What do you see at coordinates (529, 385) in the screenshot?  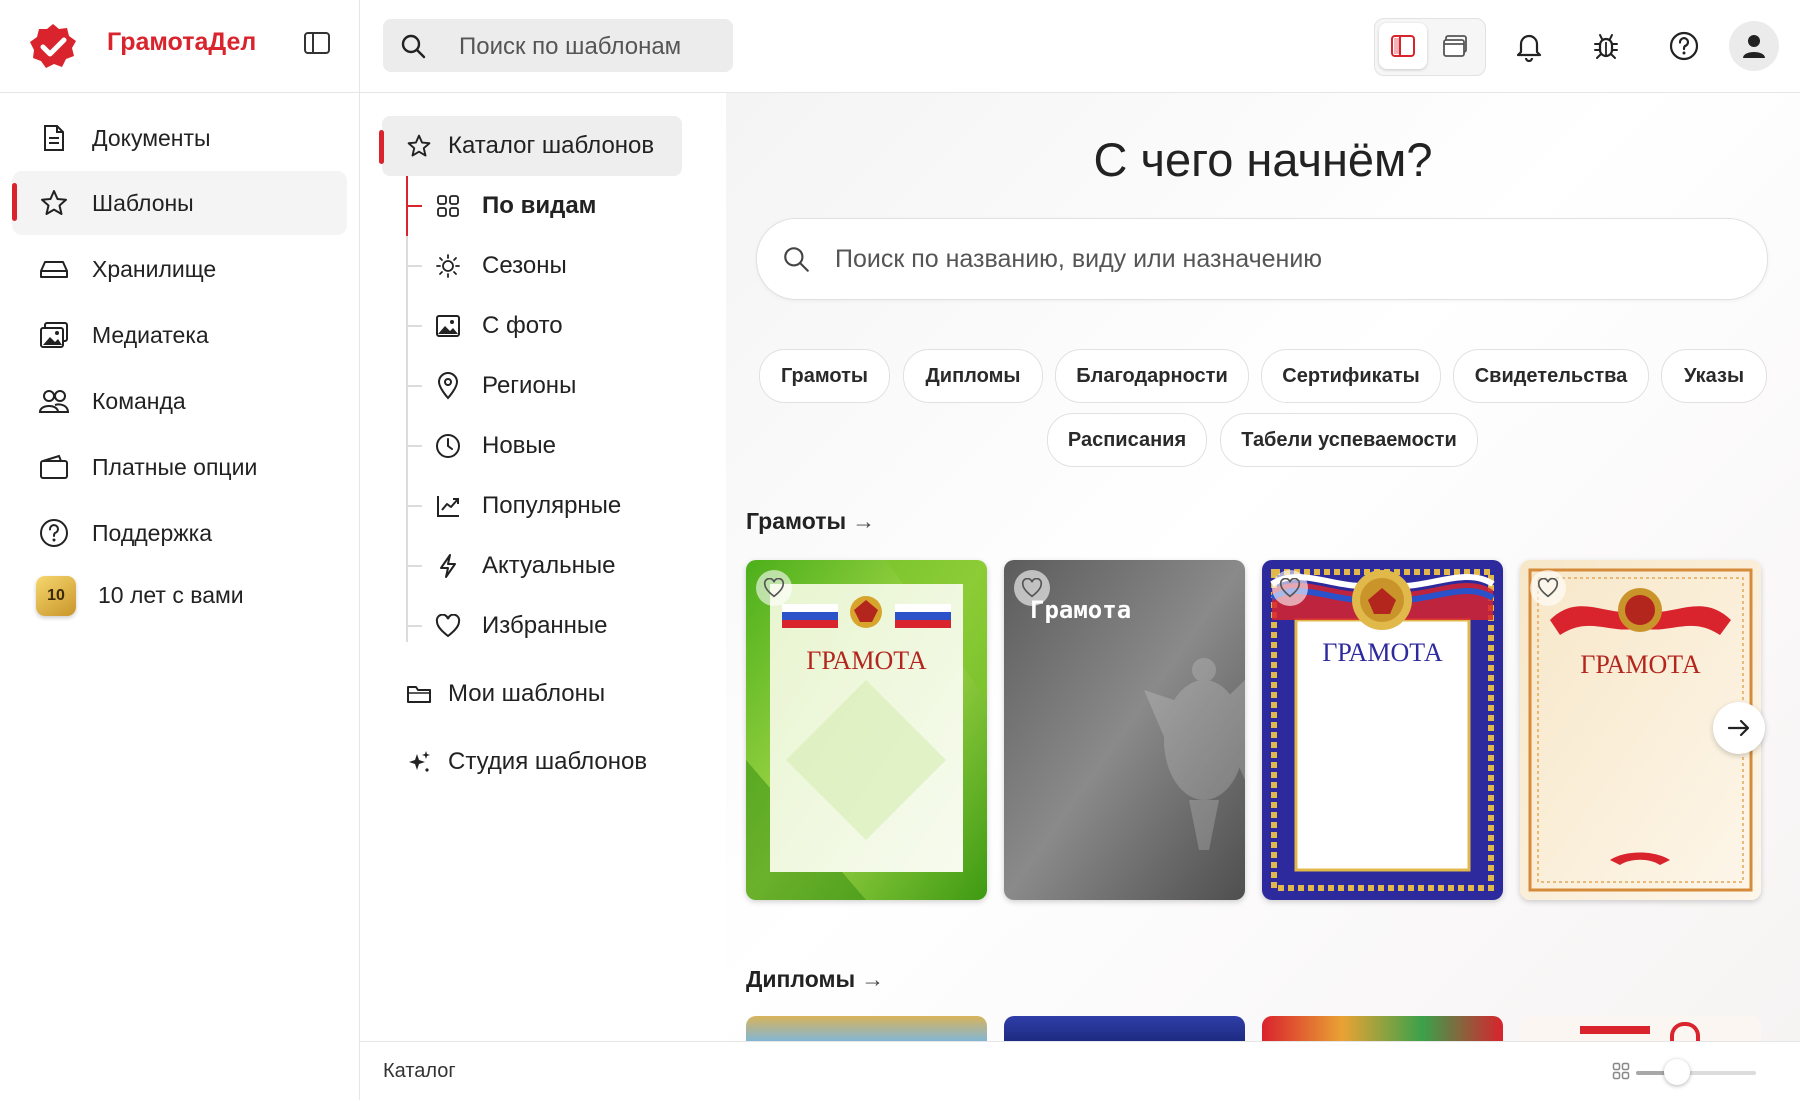 I see `catalog-item-label: Регионы` at bounding box center [529, 385].